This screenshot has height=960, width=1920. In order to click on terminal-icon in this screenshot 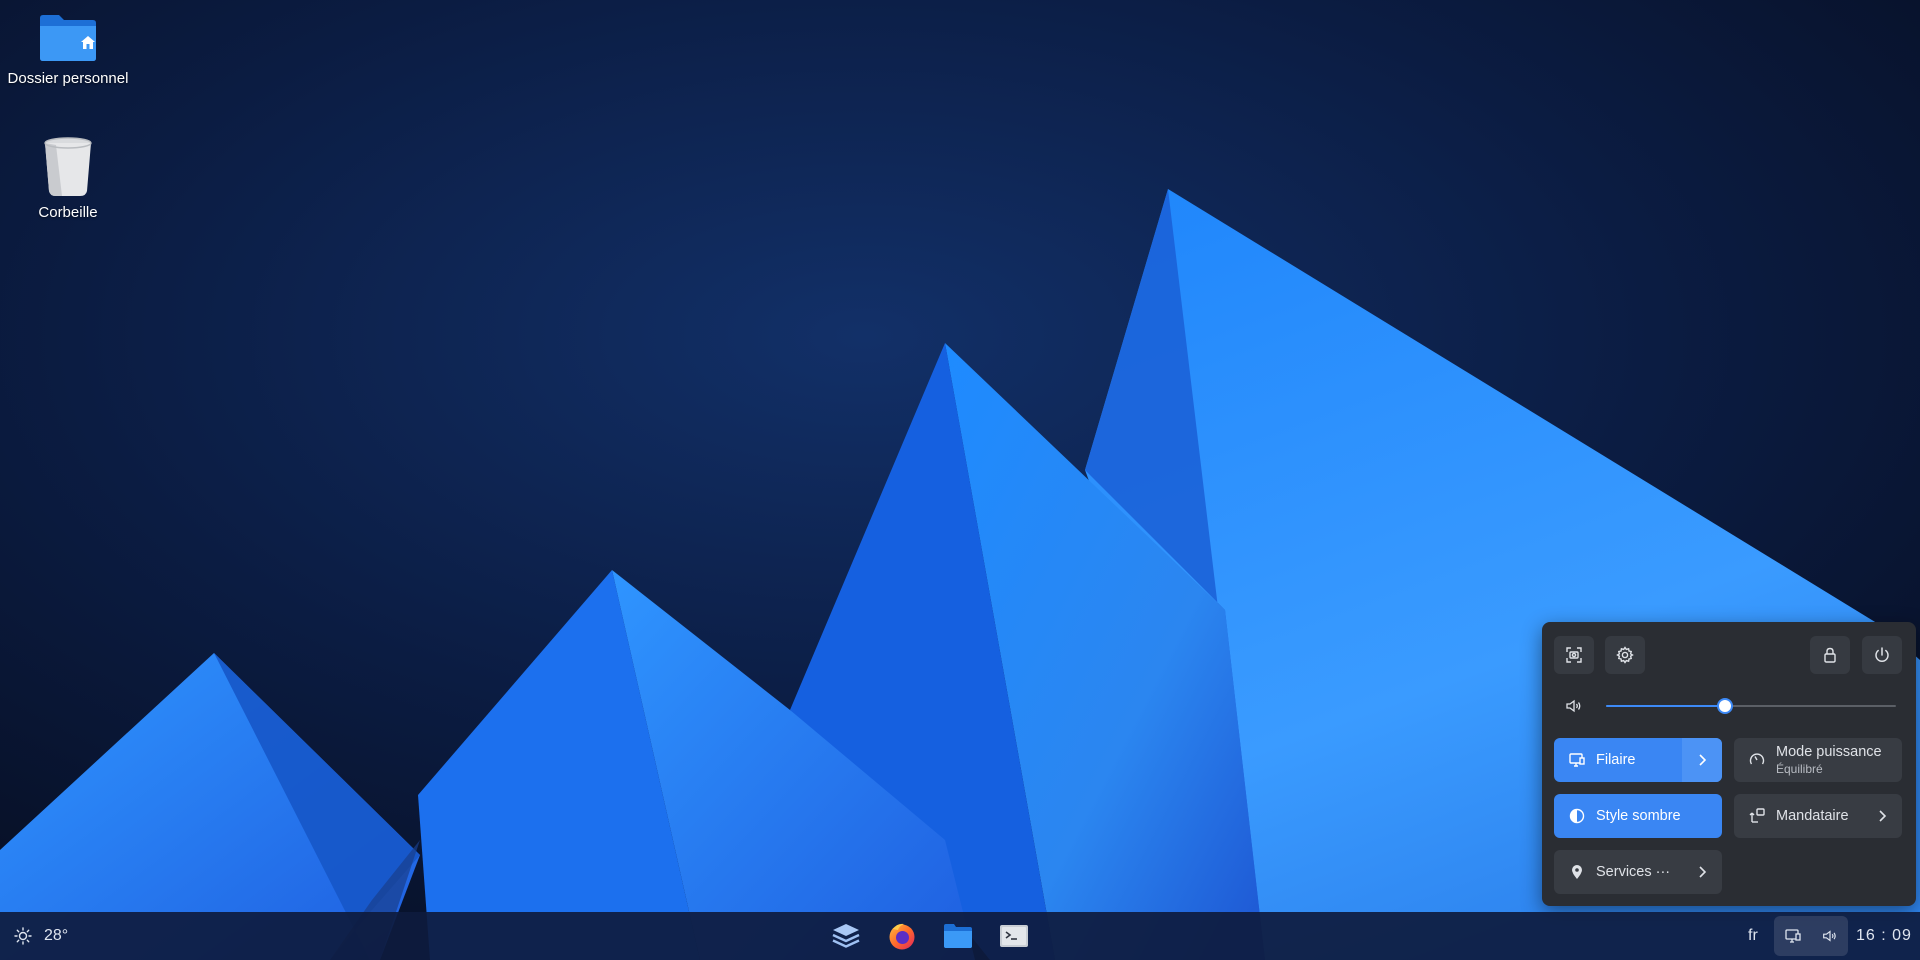, I will do `click(1014, 936)`.